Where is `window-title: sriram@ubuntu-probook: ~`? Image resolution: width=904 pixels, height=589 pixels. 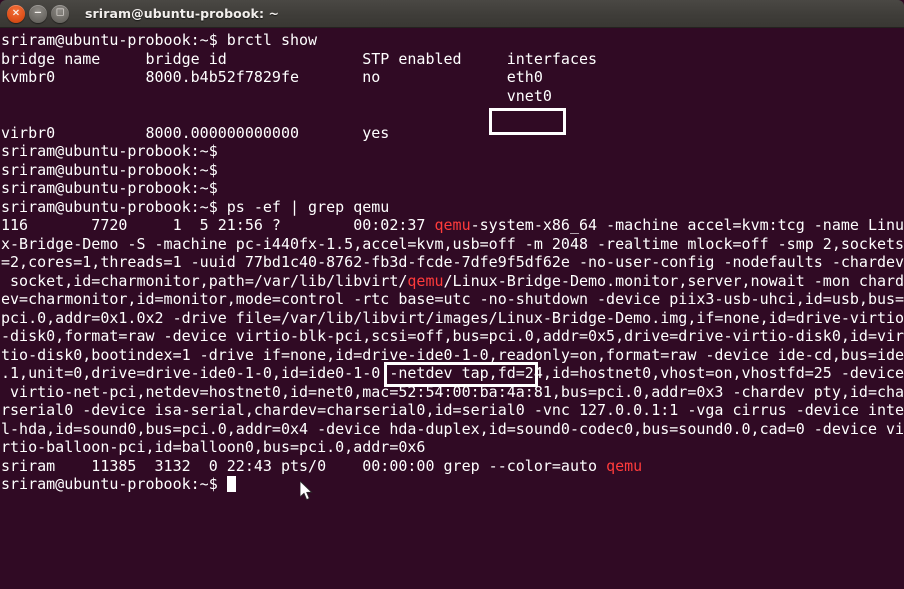 window-title: sriram@ubuntu-probook: ~ is located at coordinates (182, 13).